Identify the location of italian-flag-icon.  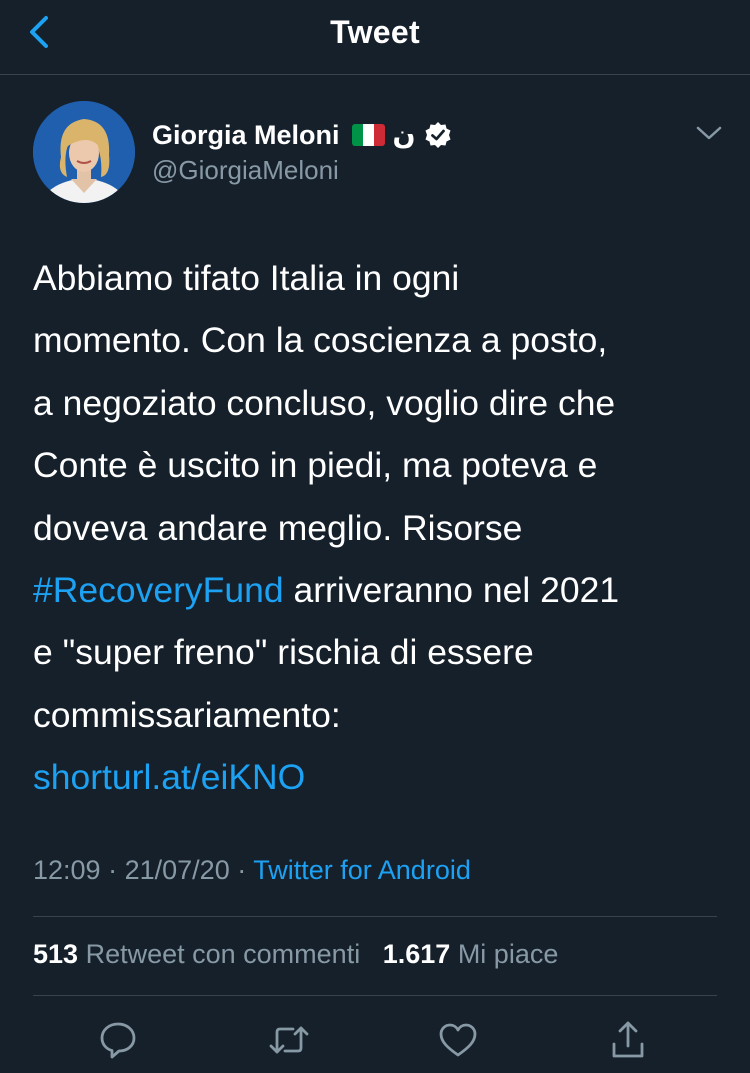
(368, 135).